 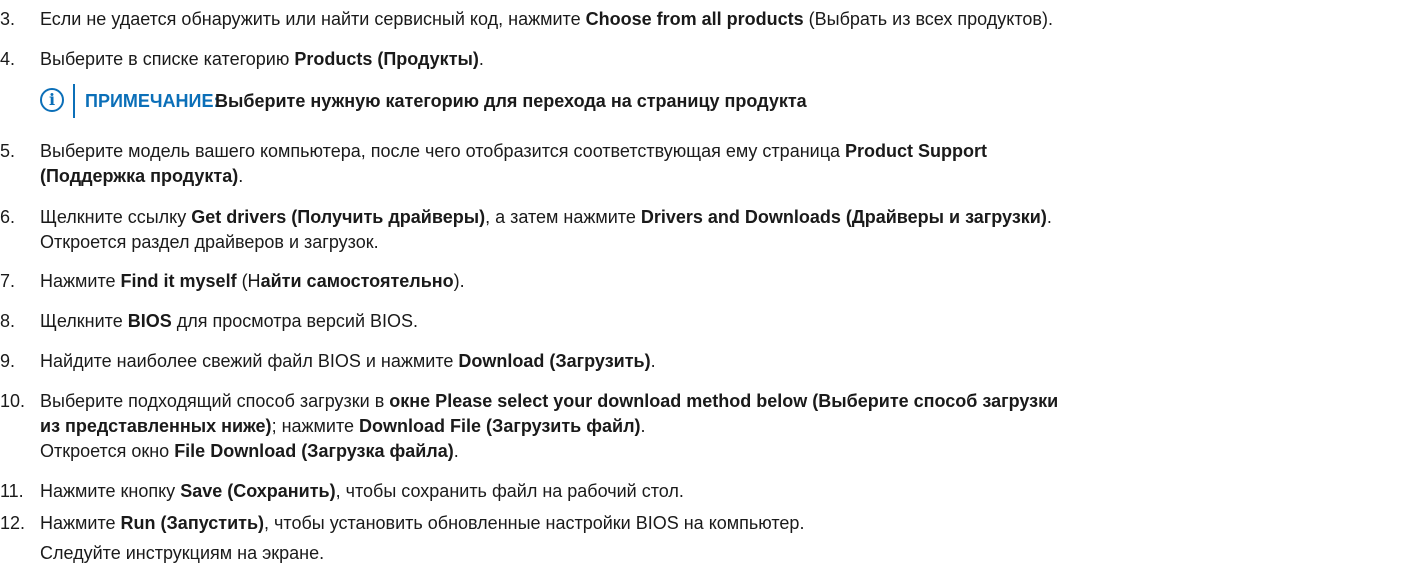 What do you see at coordinates (500, 426) in the screenshot?
I see `ui-term: Download File (Загрузить файл)` at bounding box center [500, 426].